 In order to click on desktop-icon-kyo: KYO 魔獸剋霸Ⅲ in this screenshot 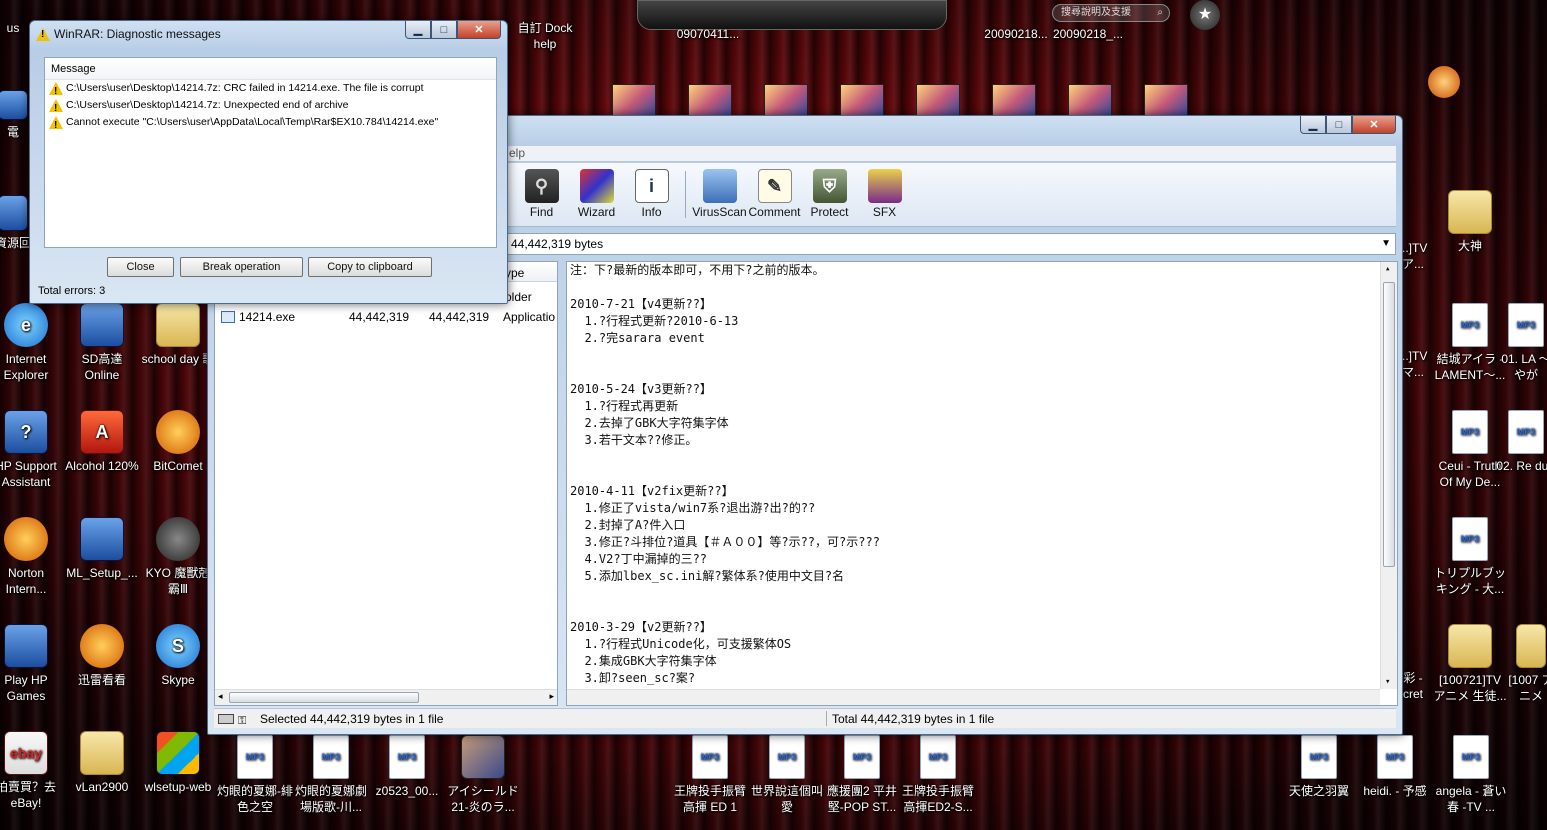, I will do `click(178, 557)`.